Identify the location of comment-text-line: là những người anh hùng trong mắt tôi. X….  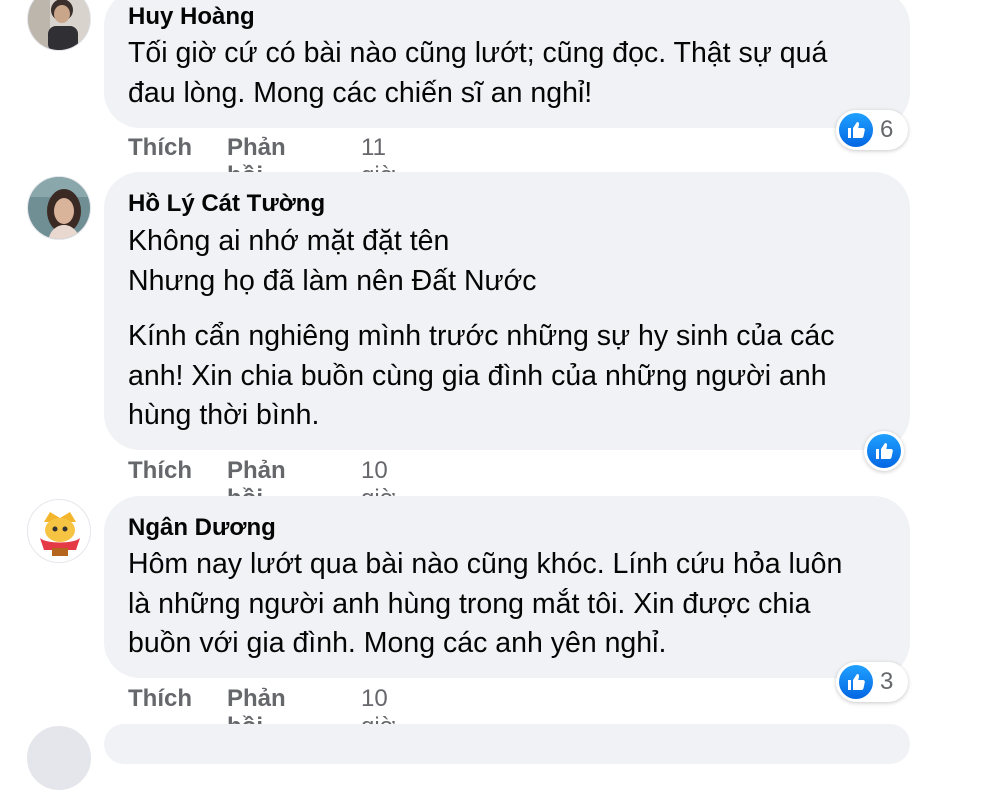
(469, 604).